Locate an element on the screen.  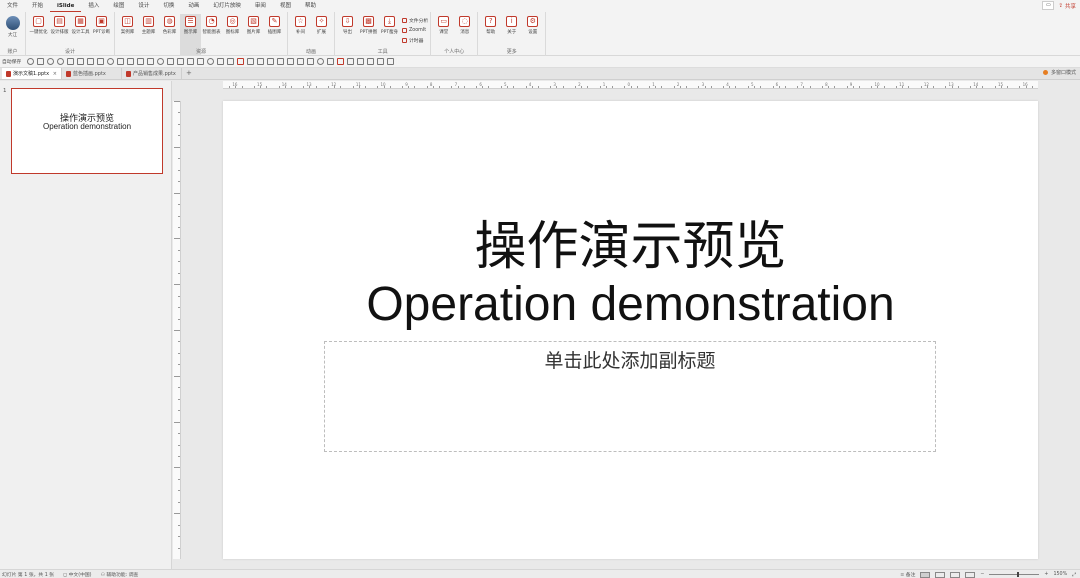
doc-tab-3: 产品销售成果.pptx is located at coordinates (152, 73).